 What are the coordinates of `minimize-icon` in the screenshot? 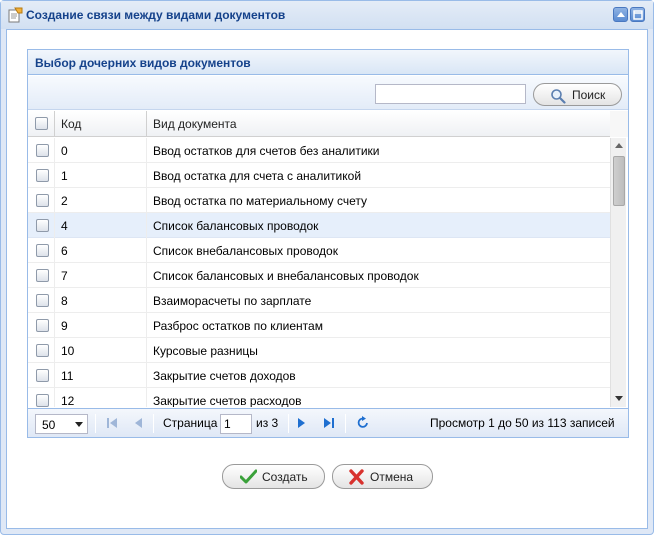 It's located at (621, 14).